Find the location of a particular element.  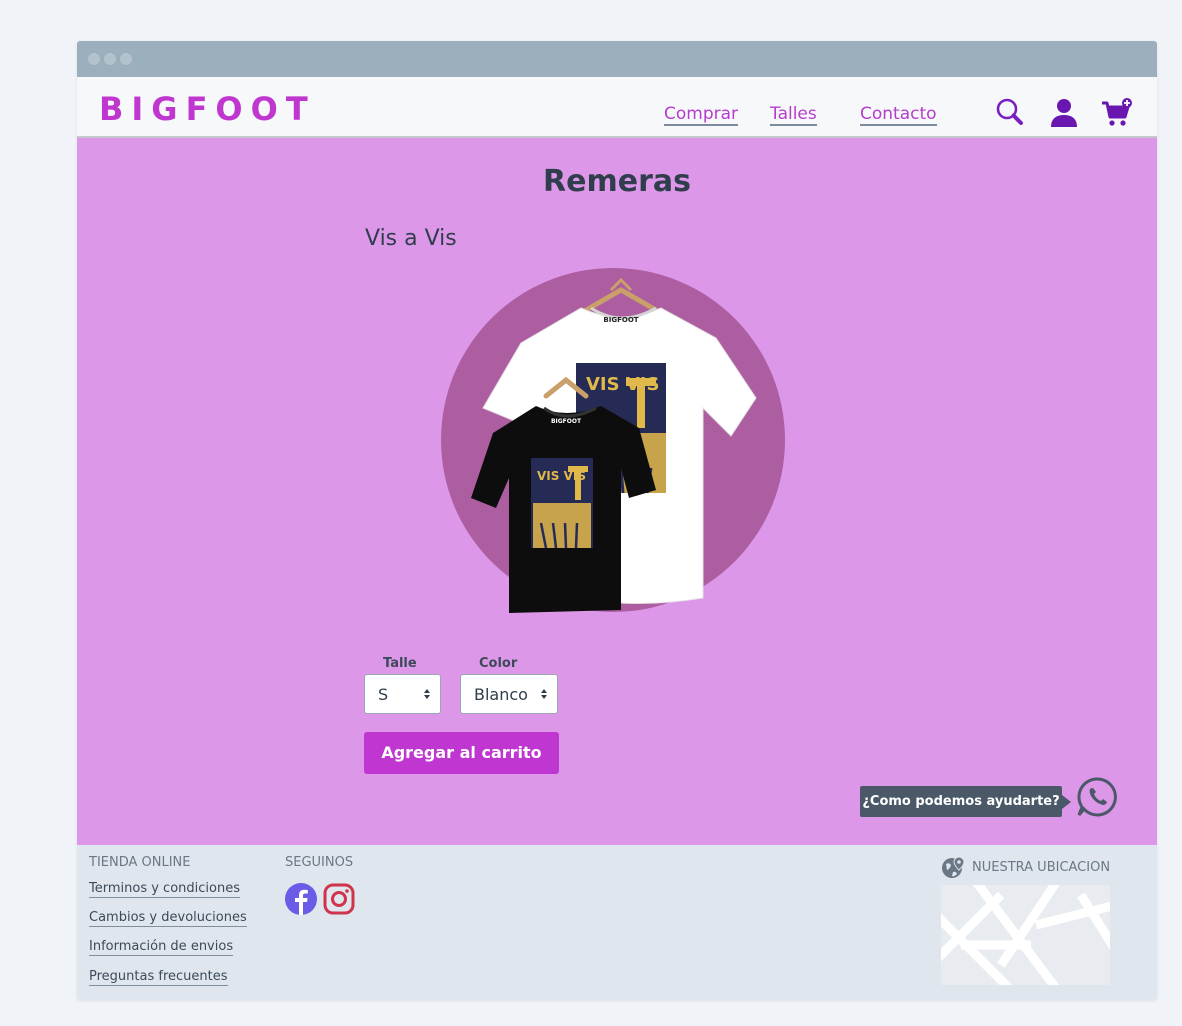

footer-link-envios: Información de envios is located at coordinates (161, 947).